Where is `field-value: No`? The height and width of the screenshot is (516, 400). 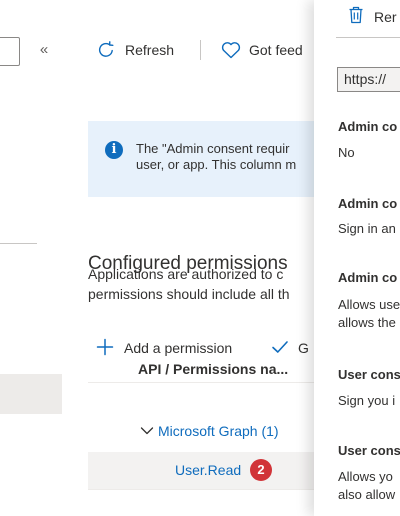 field-value: No is located at coordinates (346, 152).